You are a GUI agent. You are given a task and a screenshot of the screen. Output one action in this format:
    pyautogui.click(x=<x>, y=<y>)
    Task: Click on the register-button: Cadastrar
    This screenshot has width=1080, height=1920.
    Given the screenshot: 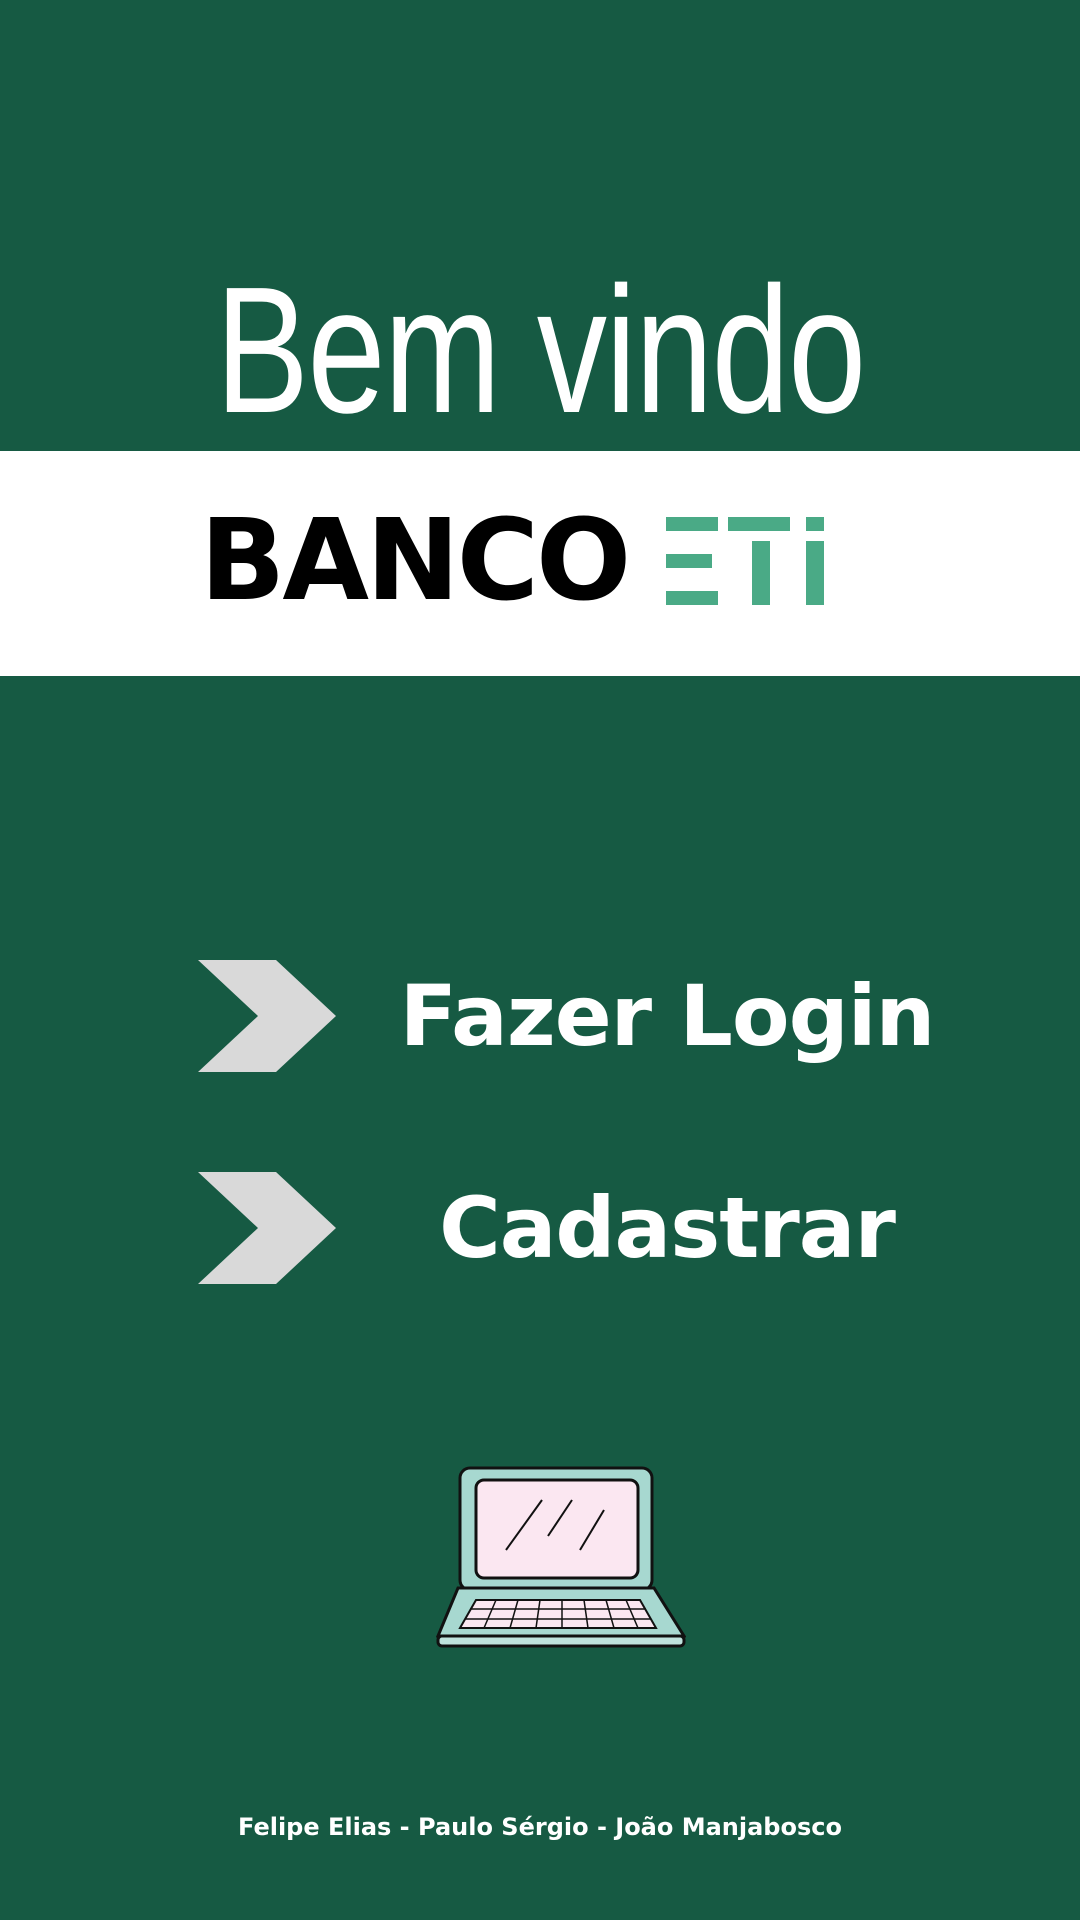 What is the action you would take?
    pyautogui.click(x=568, y=1228)
    